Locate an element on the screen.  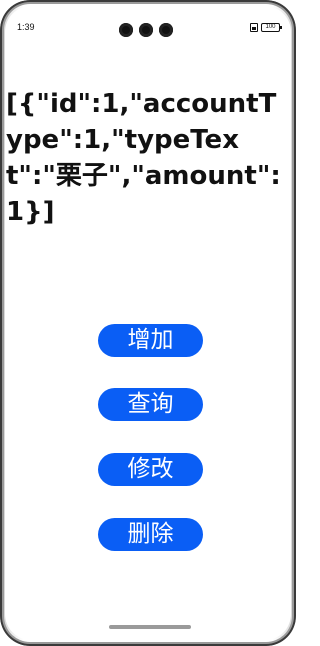
status-time: 1:39 is located at coordinates (26, 27).